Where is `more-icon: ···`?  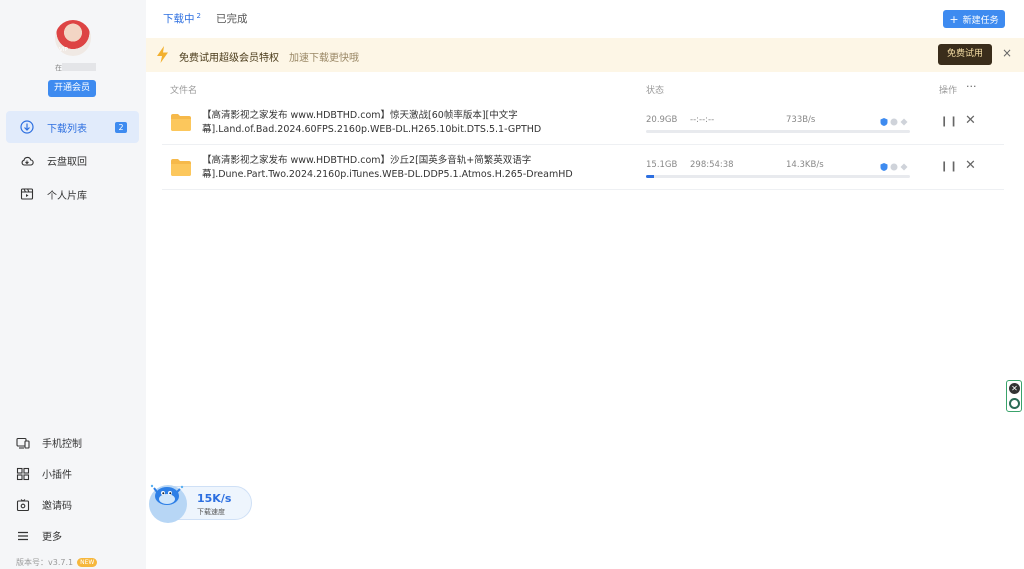 more-icon: ··· is located at coordinates (971, 86).